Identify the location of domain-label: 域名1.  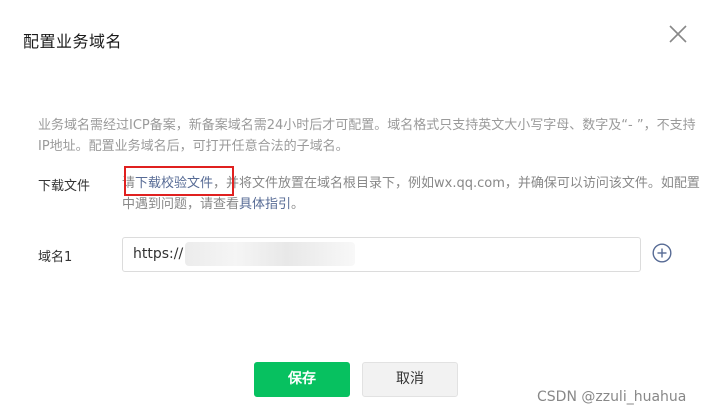
(55, 257).